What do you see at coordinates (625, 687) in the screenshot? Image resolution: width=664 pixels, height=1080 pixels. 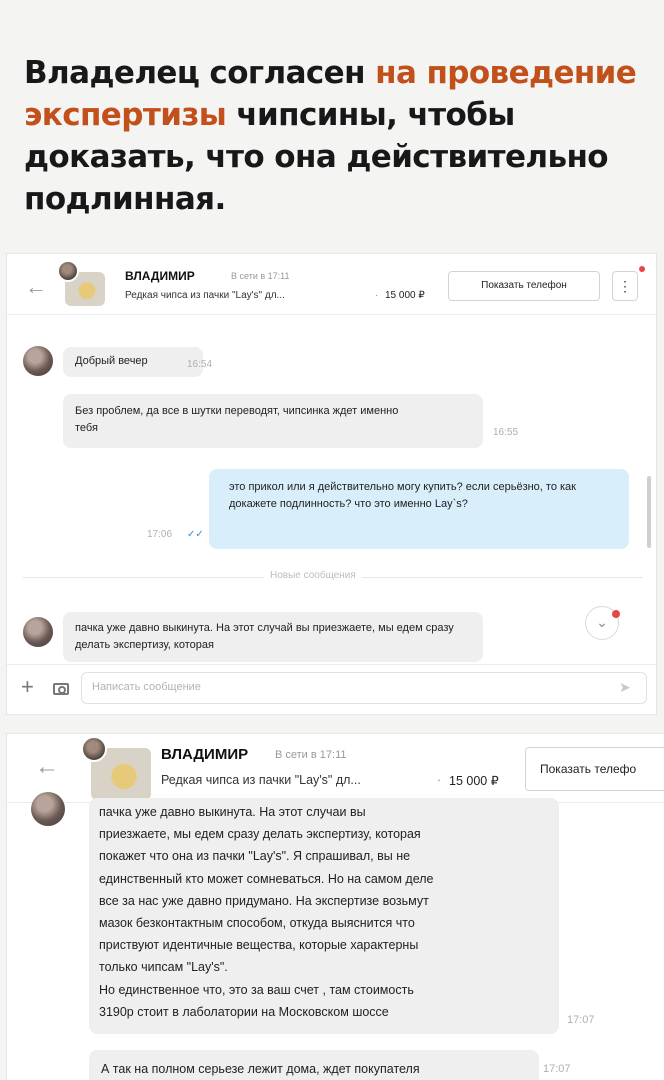 I see `send-icon: ➤` at bounding box center [625, 687].